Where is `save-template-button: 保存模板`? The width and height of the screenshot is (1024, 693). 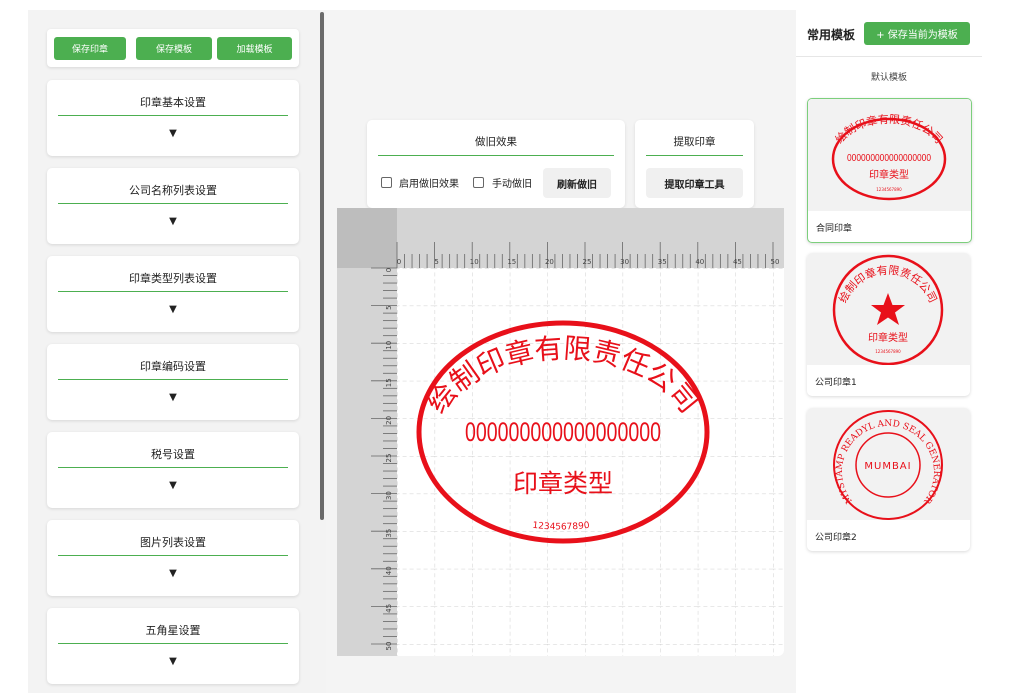 save-template-button: 保存模板 is located at coordinates (174, 48).